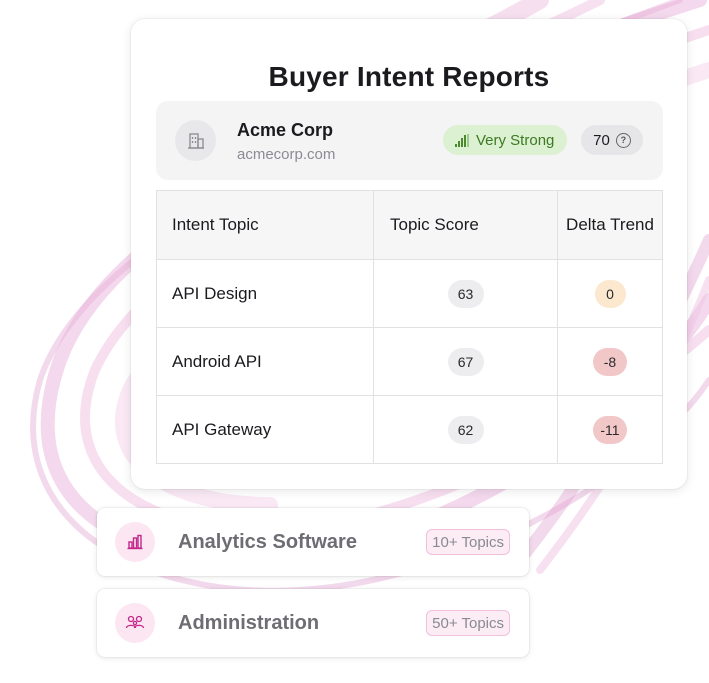 Image resolution: width=709 pixels, height=683 pixels. I want to click on topic-score-chip: 67, so click(465, 361).